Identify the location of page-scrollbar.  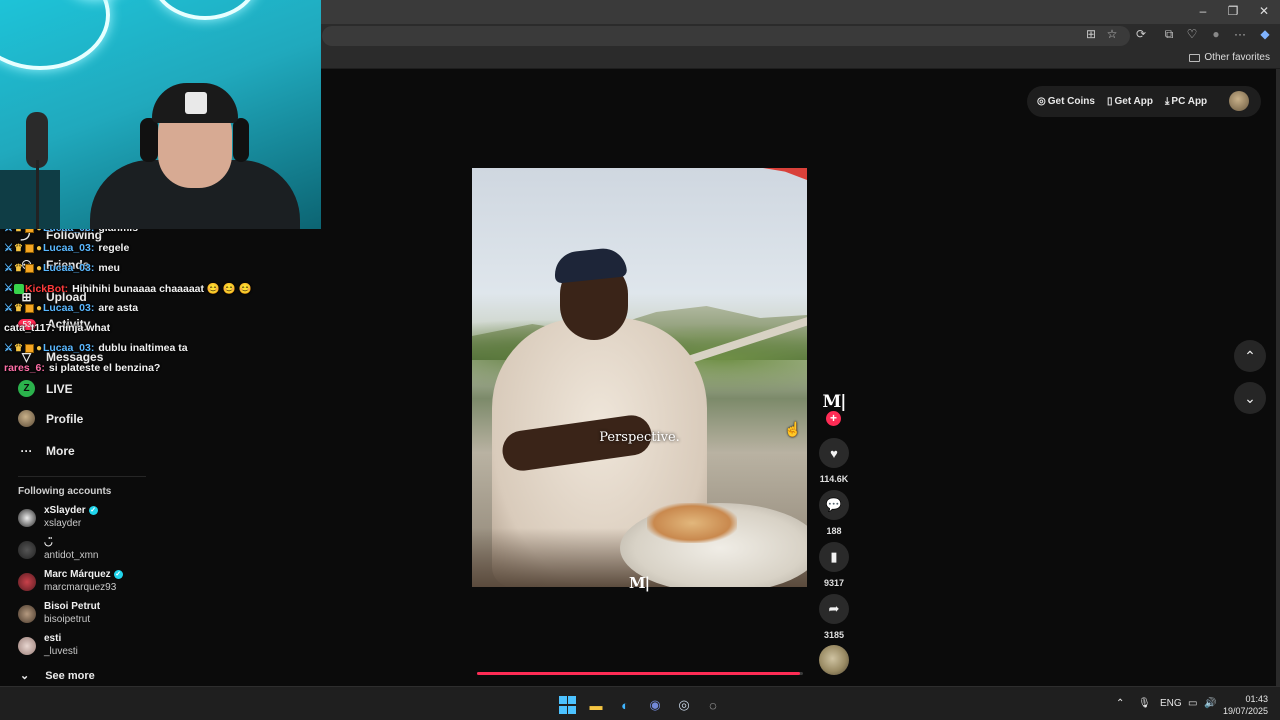
(1278, 377).